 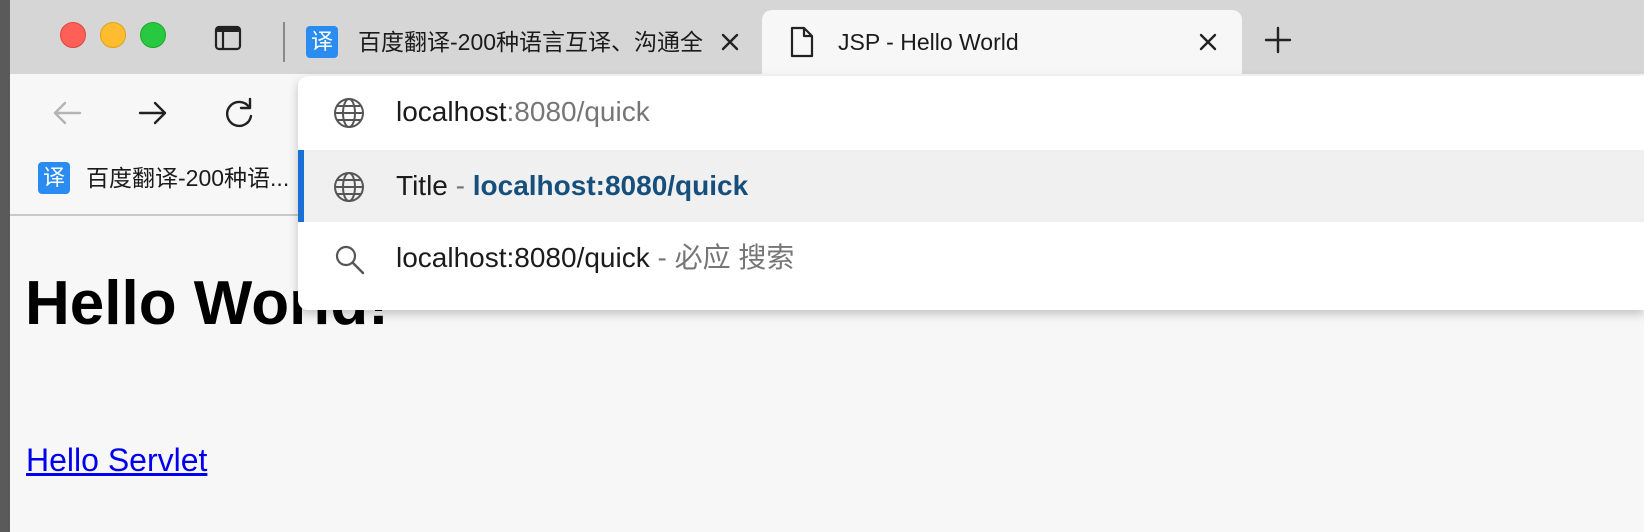 What do you see at coordinates (422, 185) in the screenshot?
I see `suggestion-title: Title` at bounding box center [422, 185].